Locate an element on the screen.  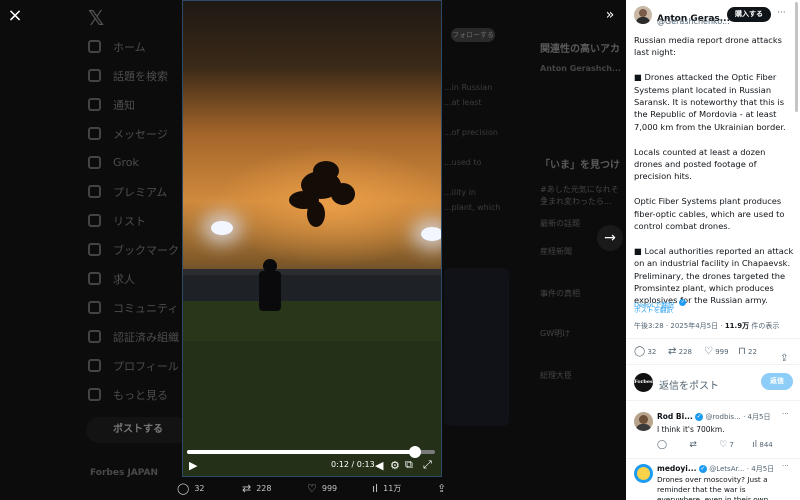
nav-item-label: 求人 is located at coordinates (124, 279).